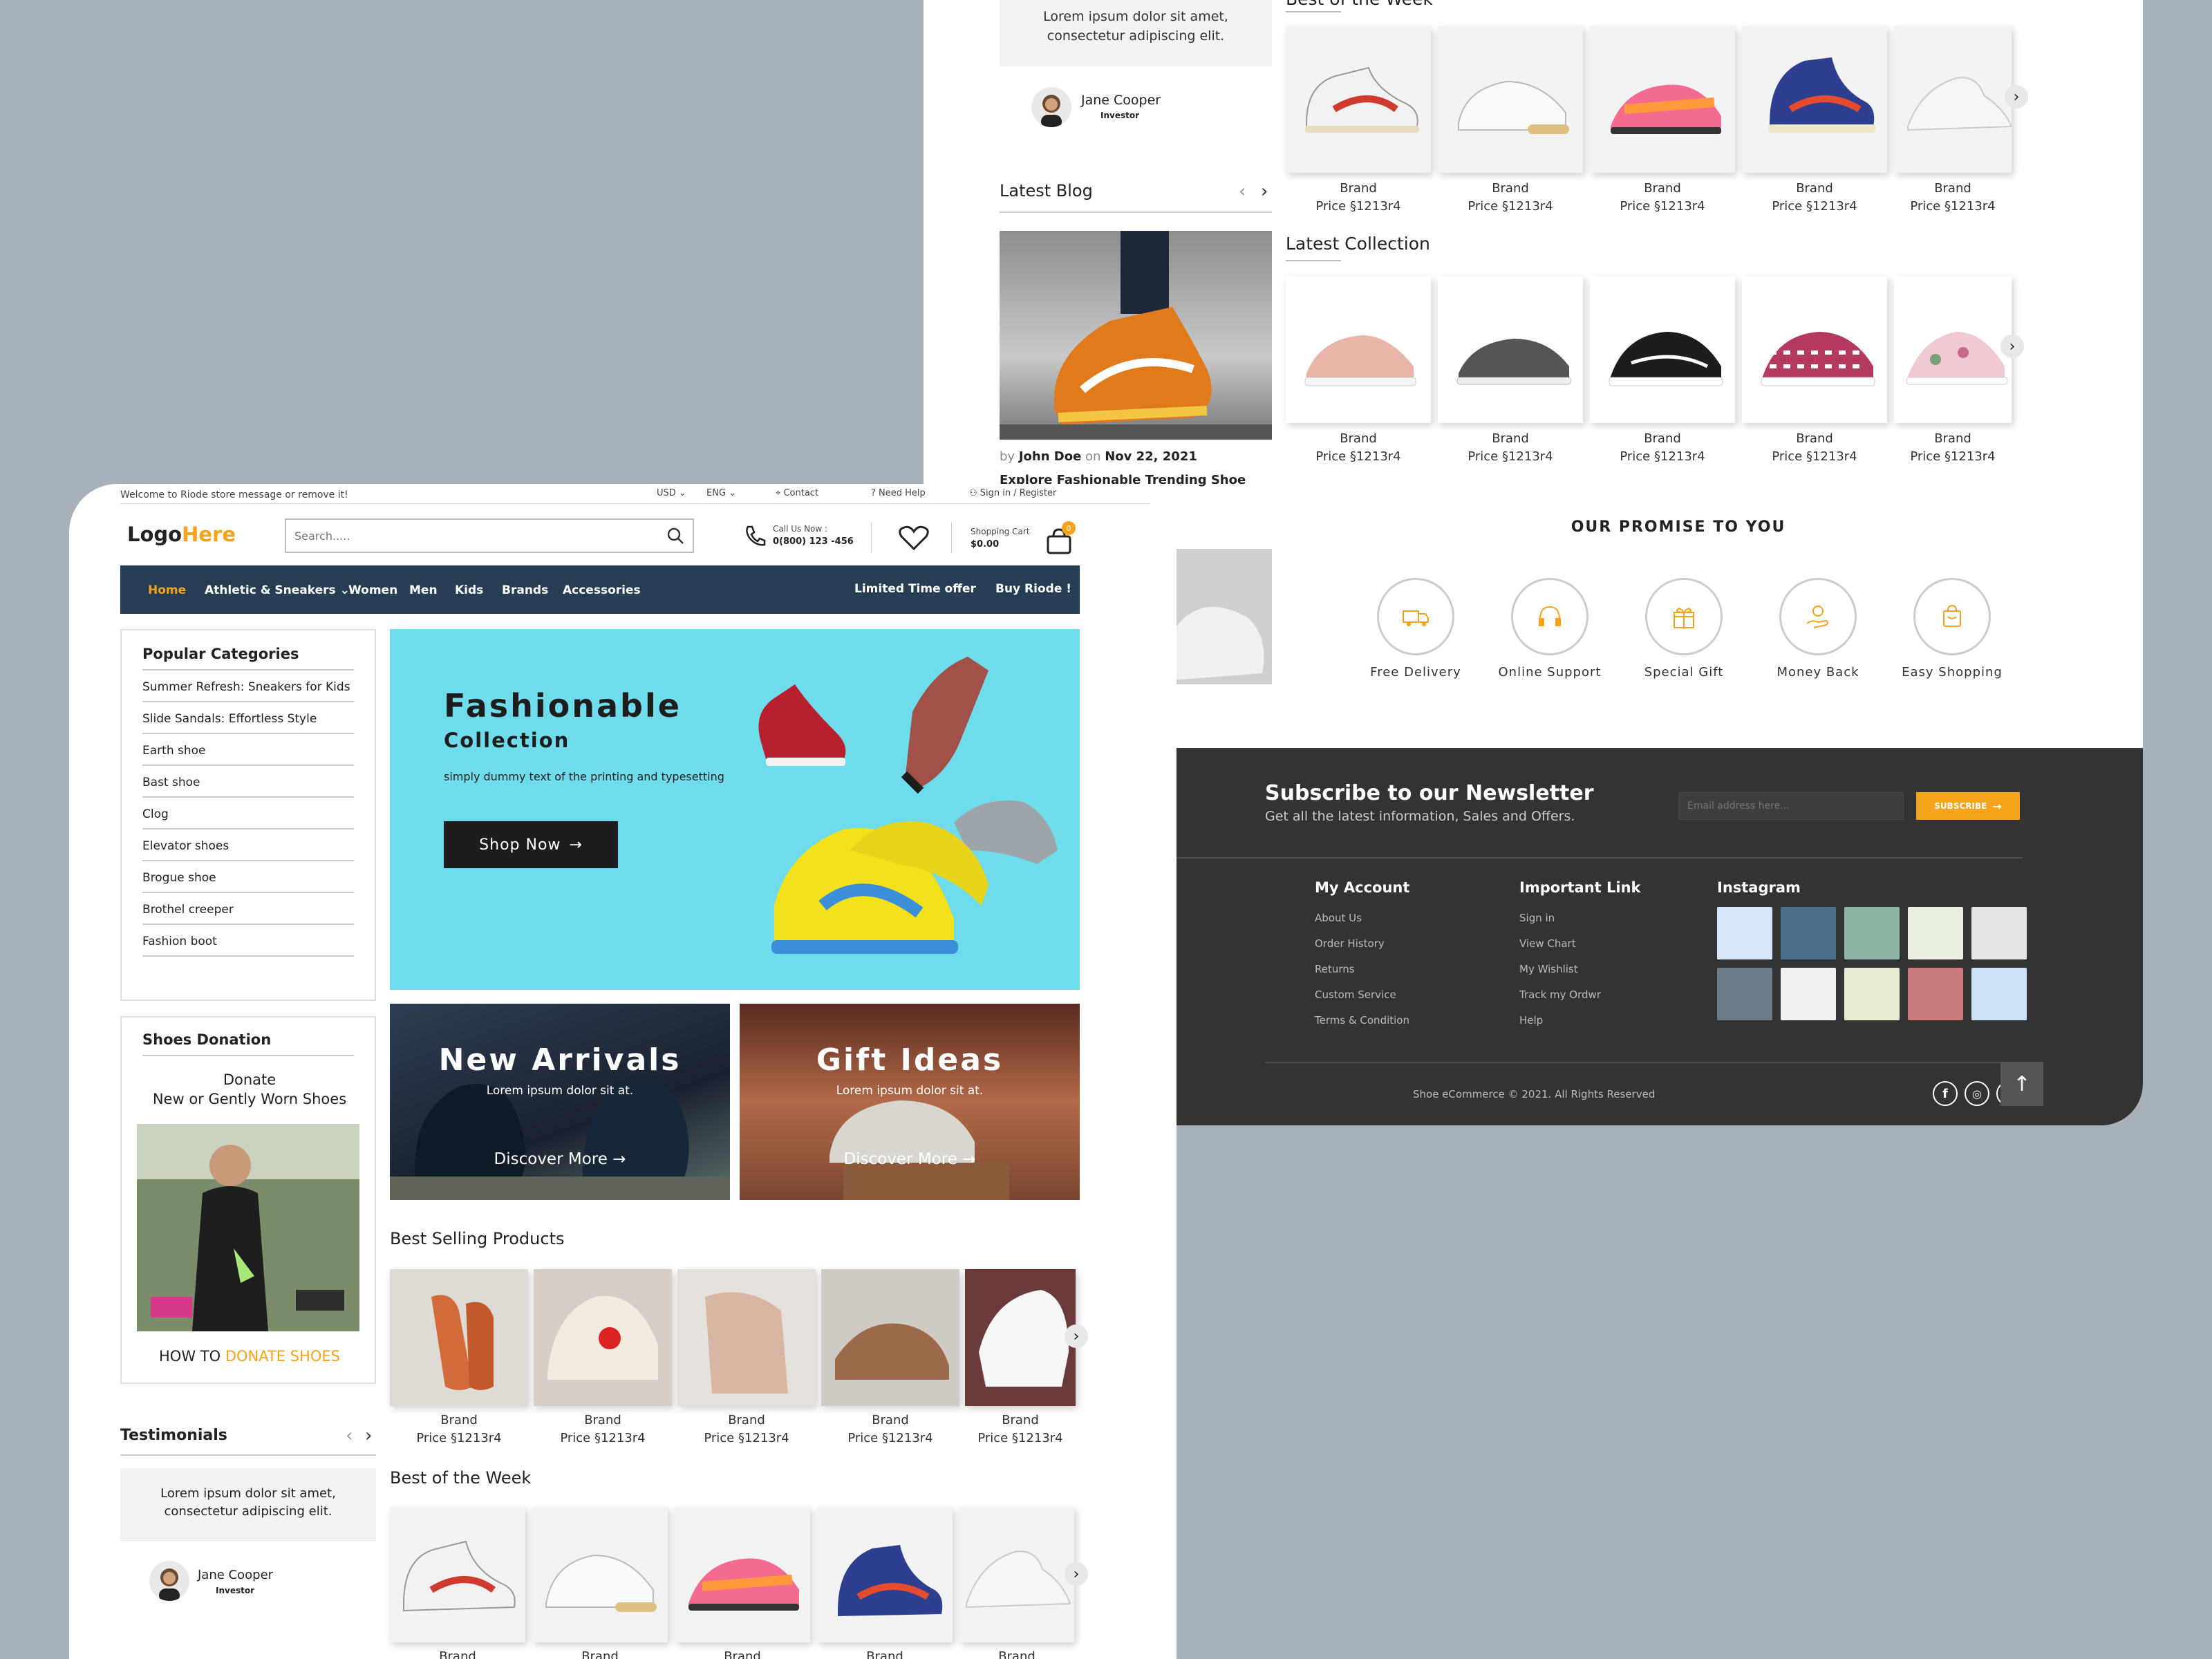  What do you see at coordinates (721, 493) in the screenshot?
I see `language-select: ENG ⌄` at bounding box center [721, 493].